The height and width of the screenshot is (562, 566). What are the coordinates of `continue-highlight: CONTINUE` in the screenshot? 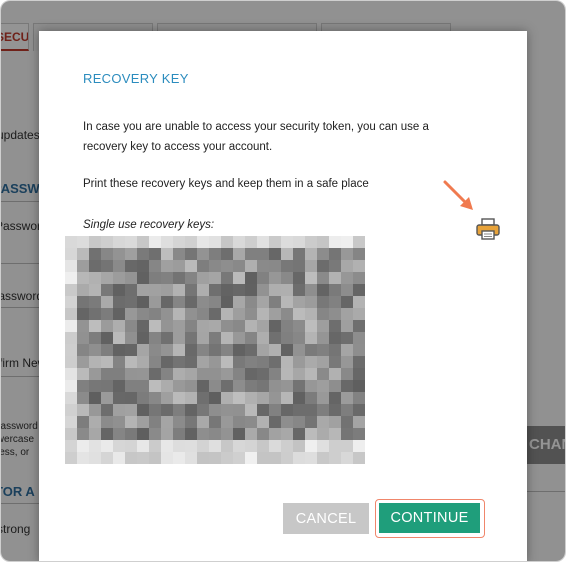 It's located at (430, 518).